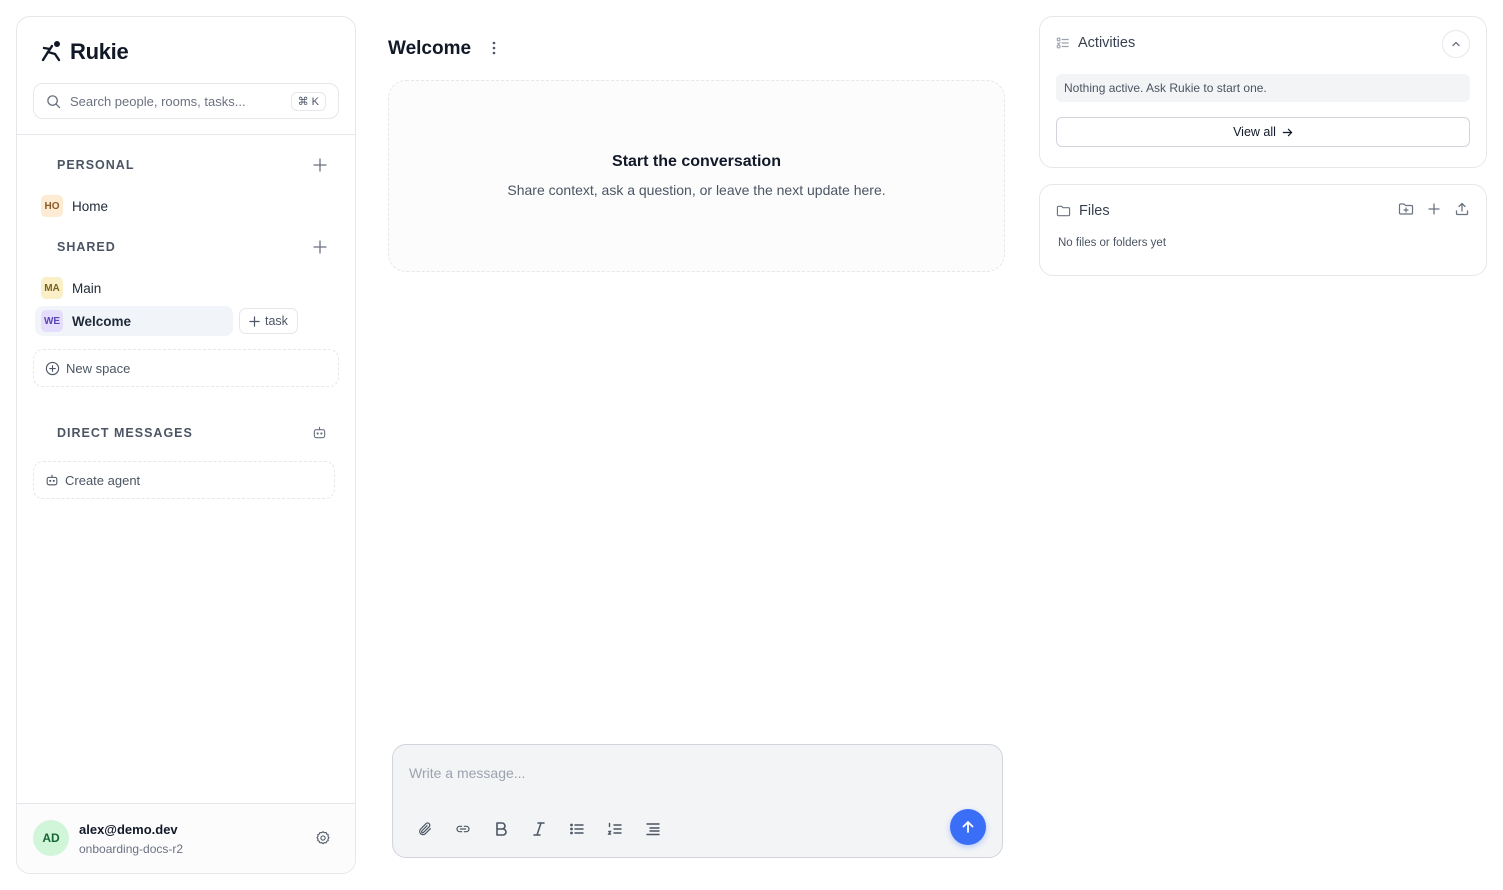 This screenshot has height=890, width=1503. I want to click on space-item-main: MA Main, so click(135, 288).